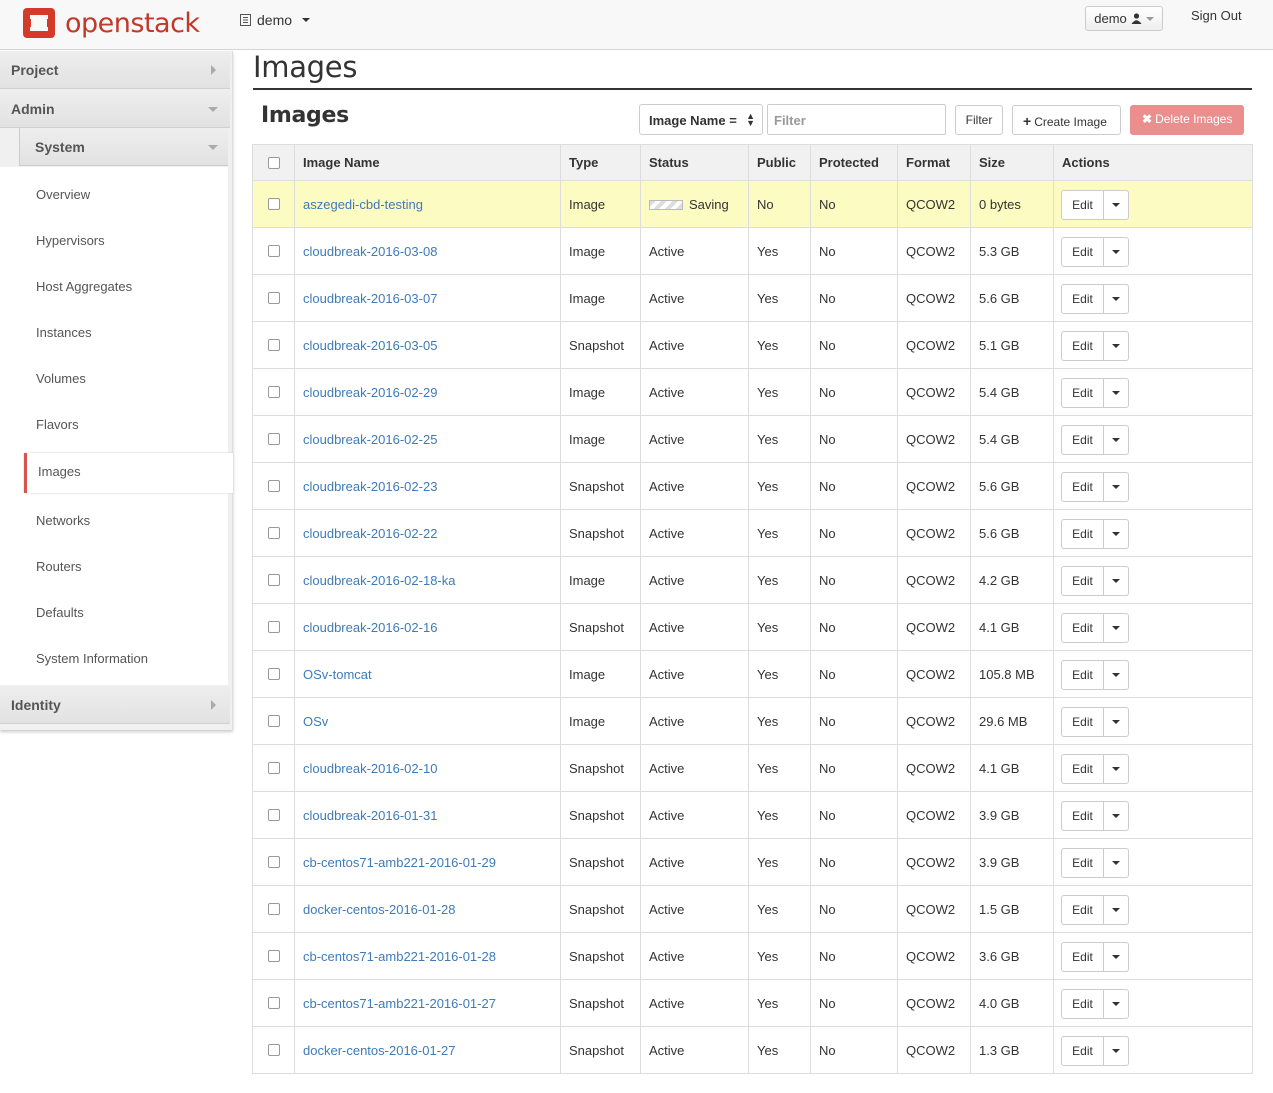 The image size is (1273, 1093). Describe the element at coordinates (63, 194) in the screenshot. I see `sidebar-item-overview: Overview` at that location.